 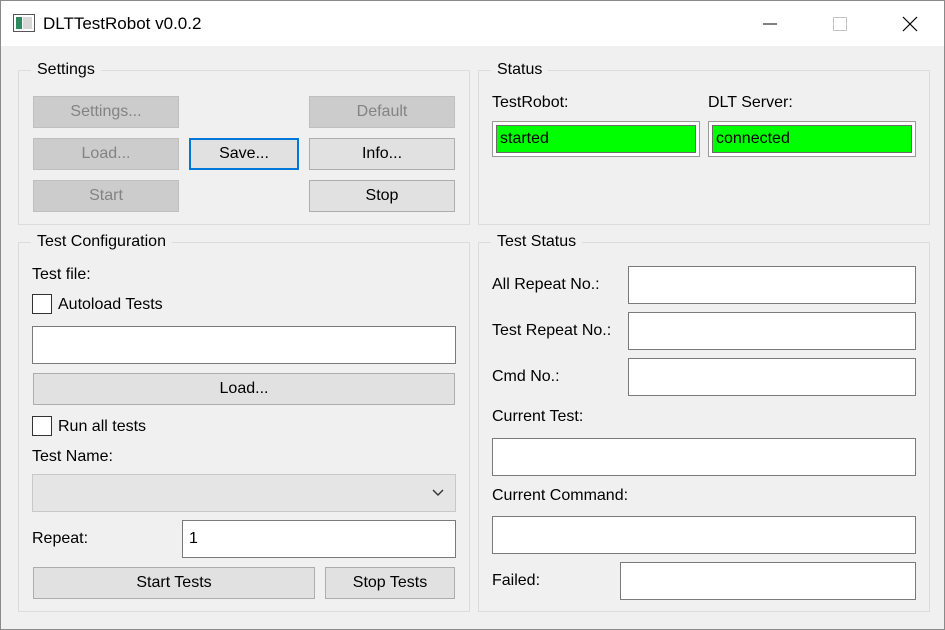 I want to click on current-command-field, so click(x=704, y=535).